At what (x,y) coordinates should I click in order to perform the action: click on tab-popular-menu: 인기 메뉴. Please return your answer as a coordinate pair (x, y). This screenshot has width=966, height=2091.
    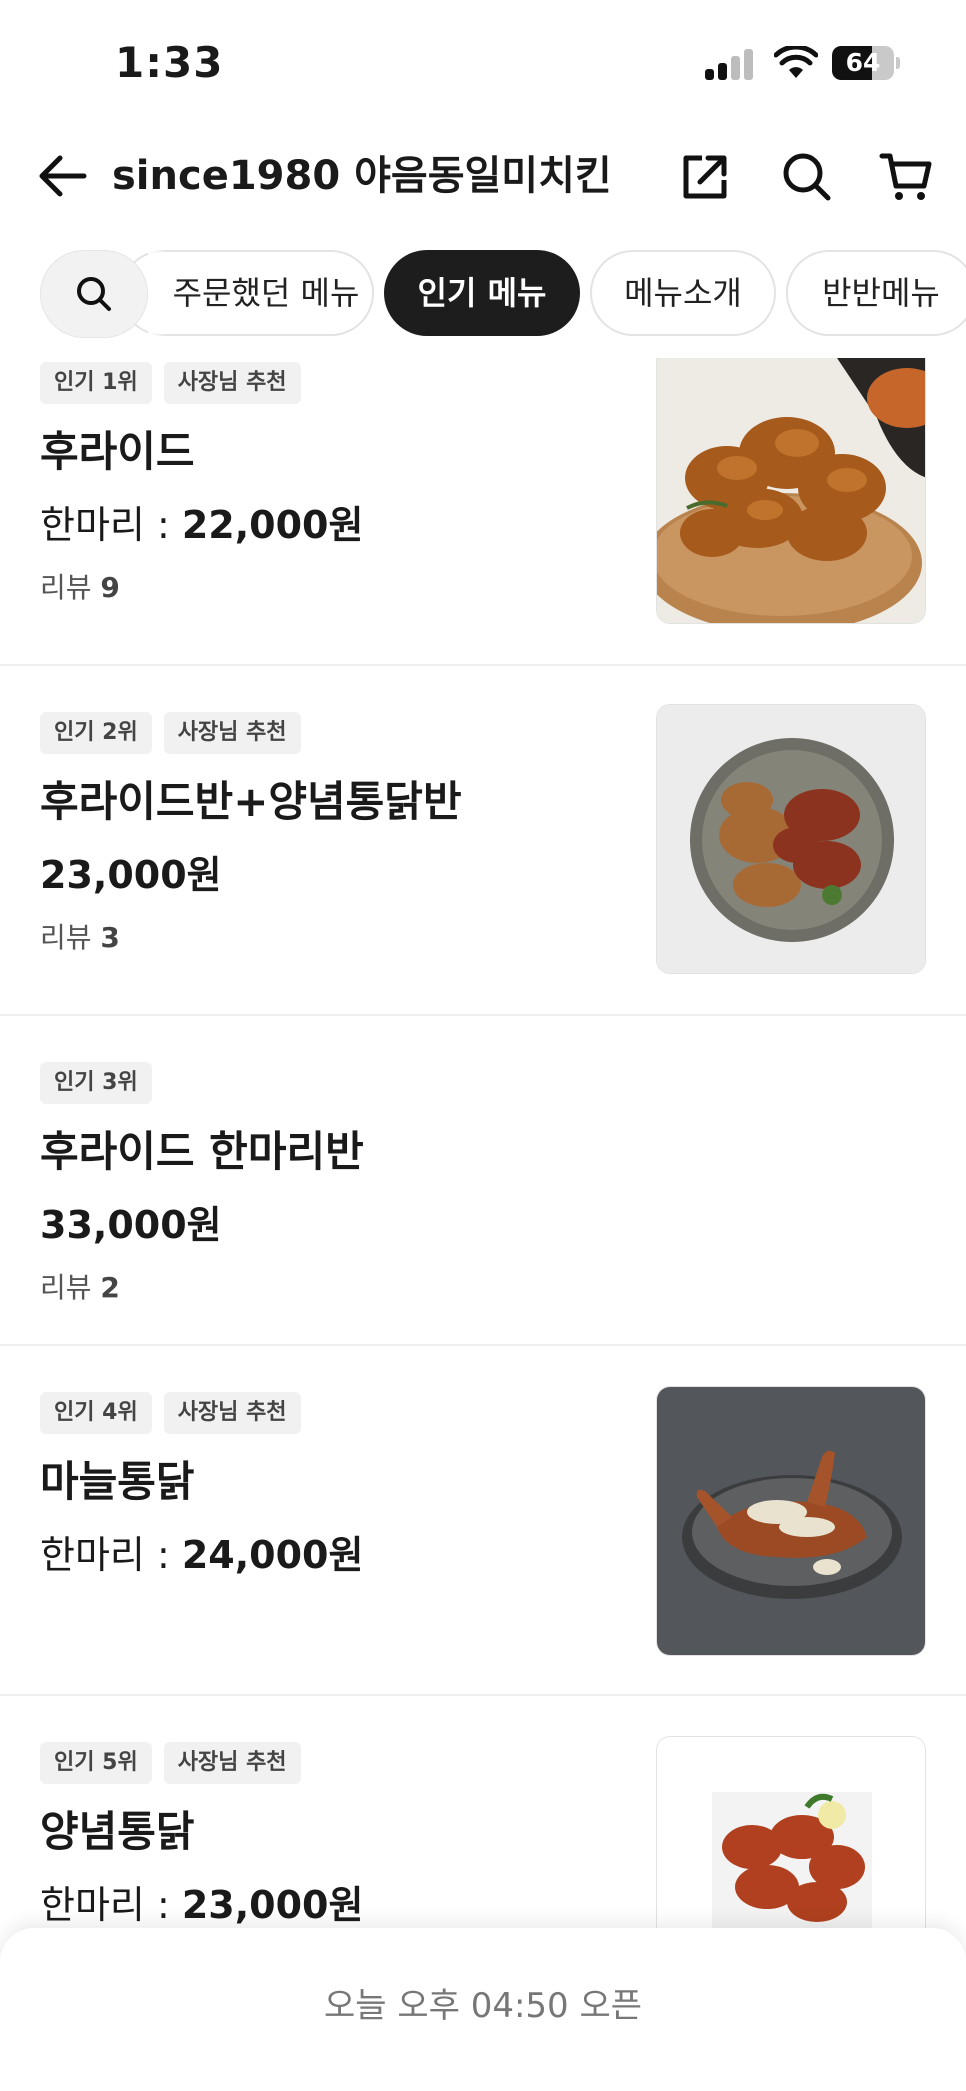
    Looking at the image, I should click on (482, 293).